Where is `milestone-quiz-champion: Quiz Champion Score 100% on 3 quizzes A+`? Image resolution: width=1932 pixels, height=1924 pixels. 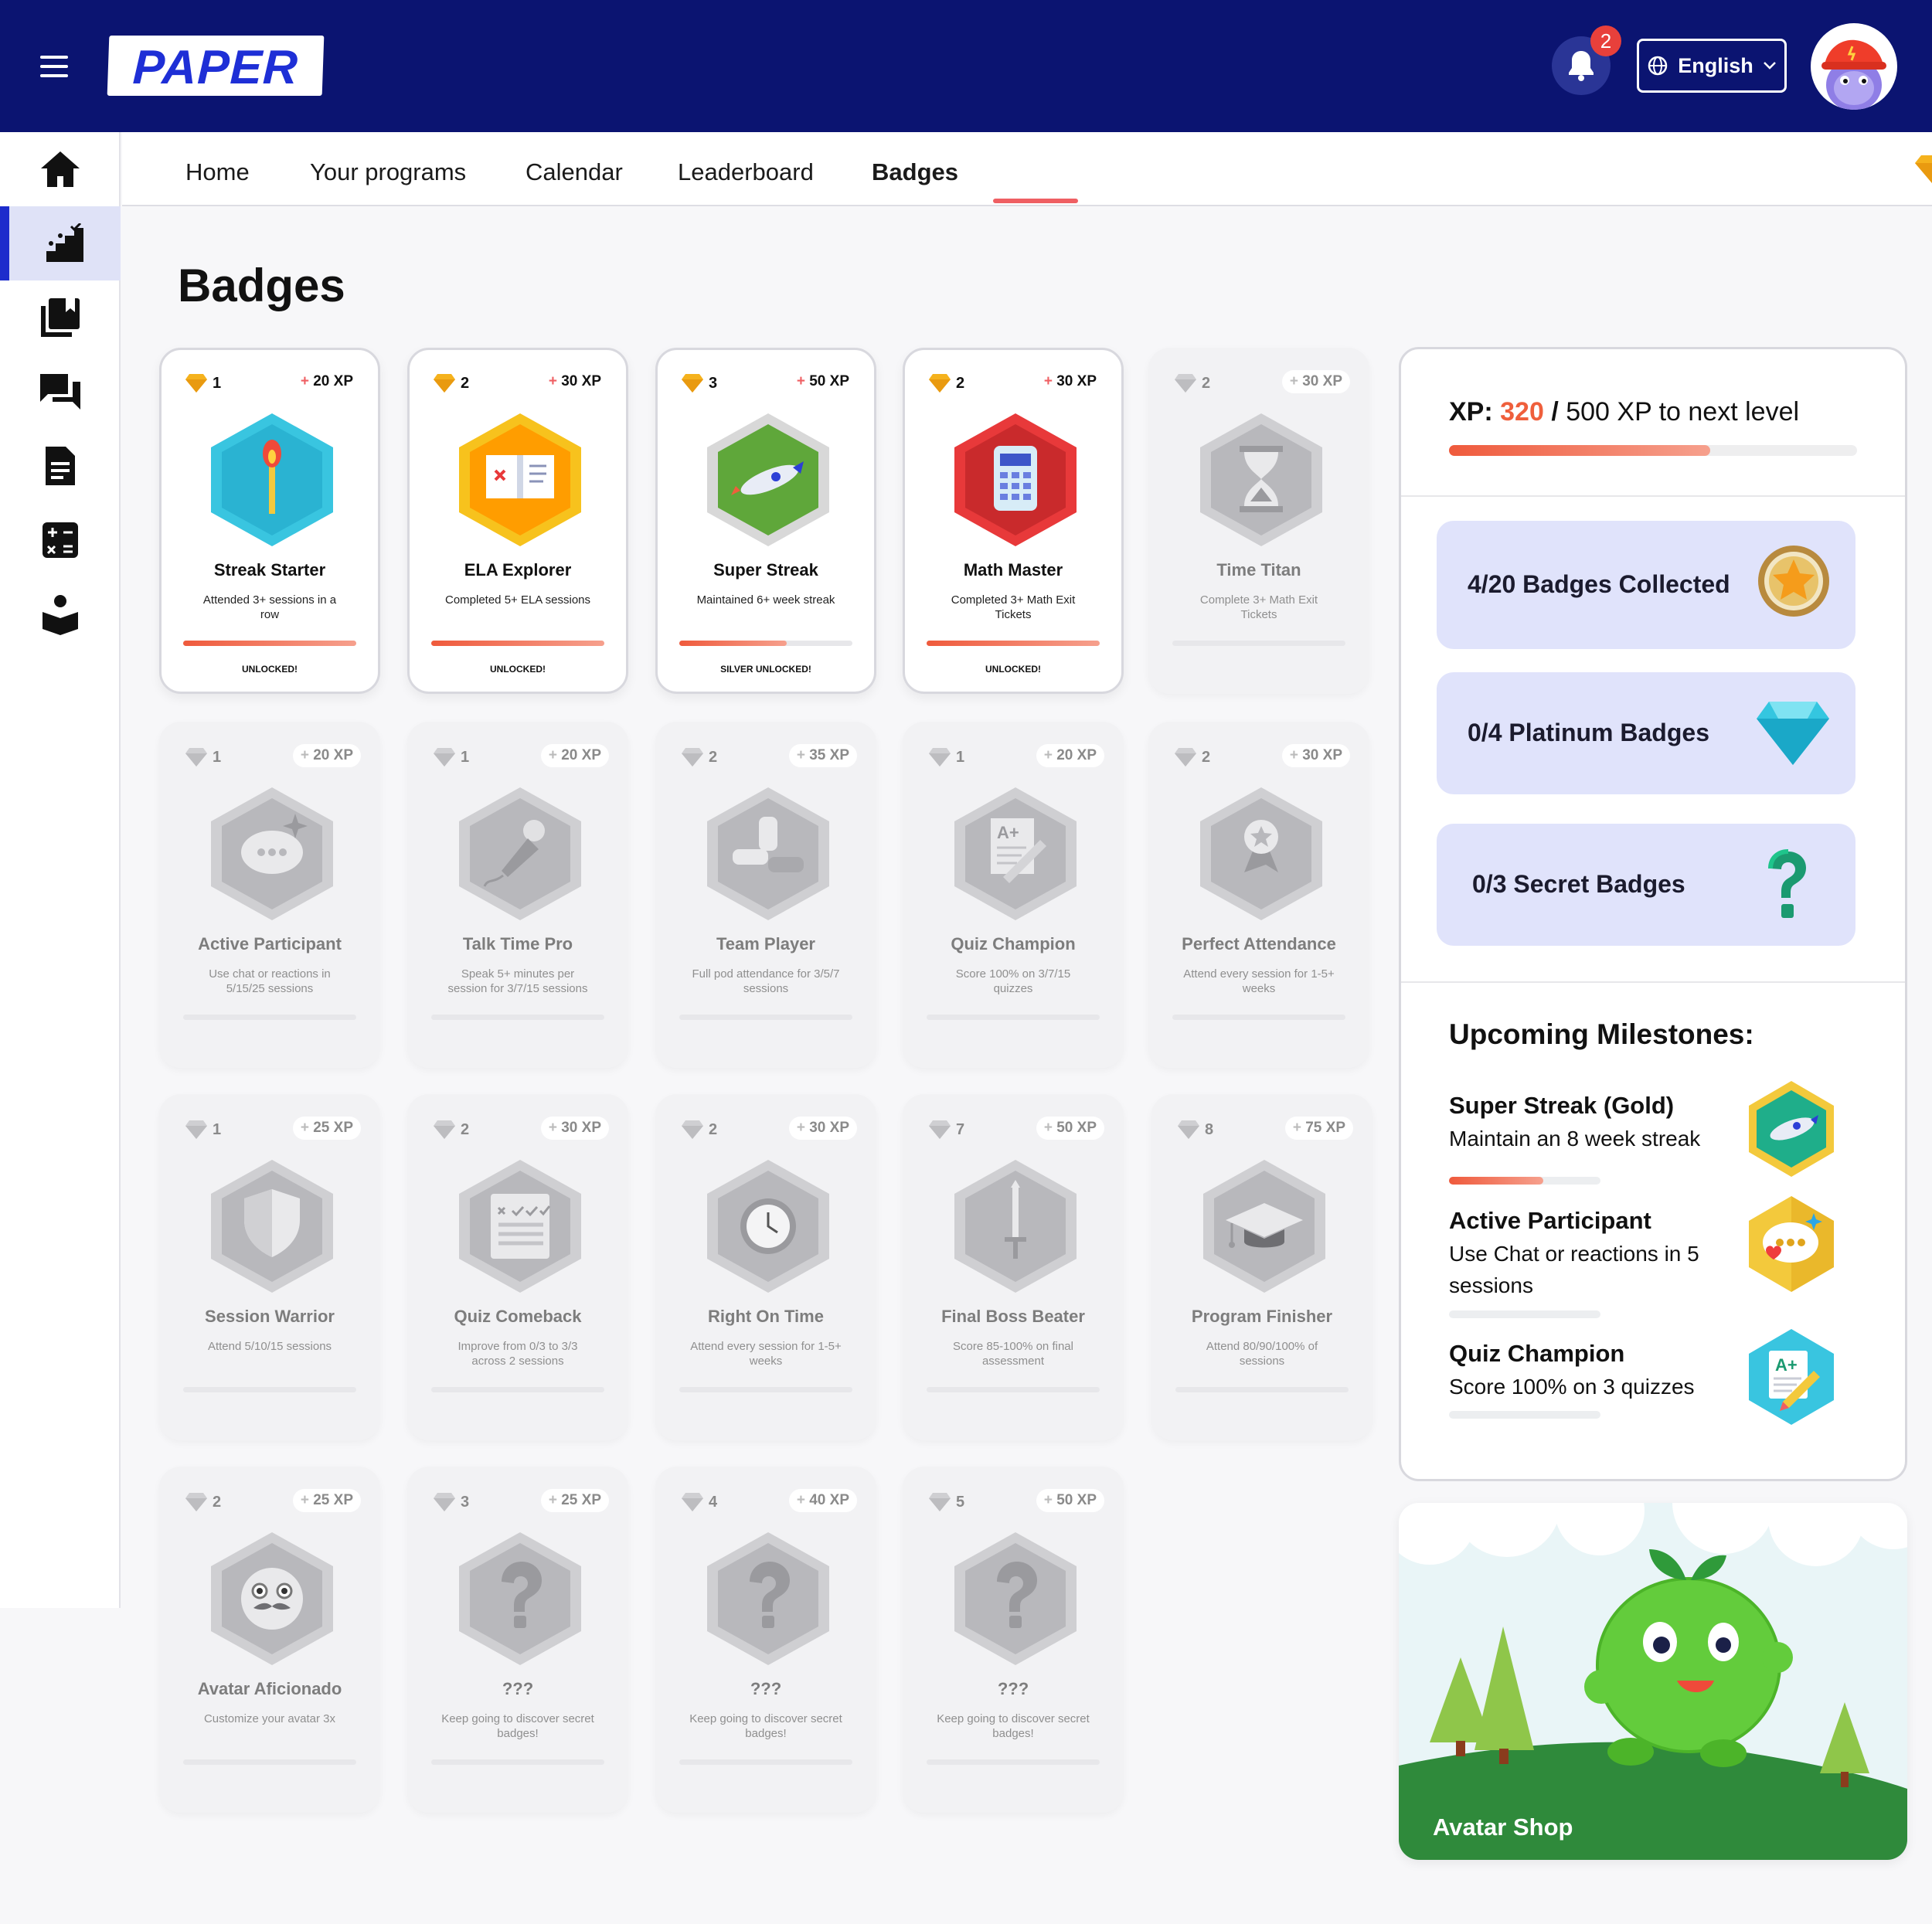
milestone-quiz-champion: Quiz Champion Score 100% on 3 quizzes A+ is located at coordinates (1657, 1377).